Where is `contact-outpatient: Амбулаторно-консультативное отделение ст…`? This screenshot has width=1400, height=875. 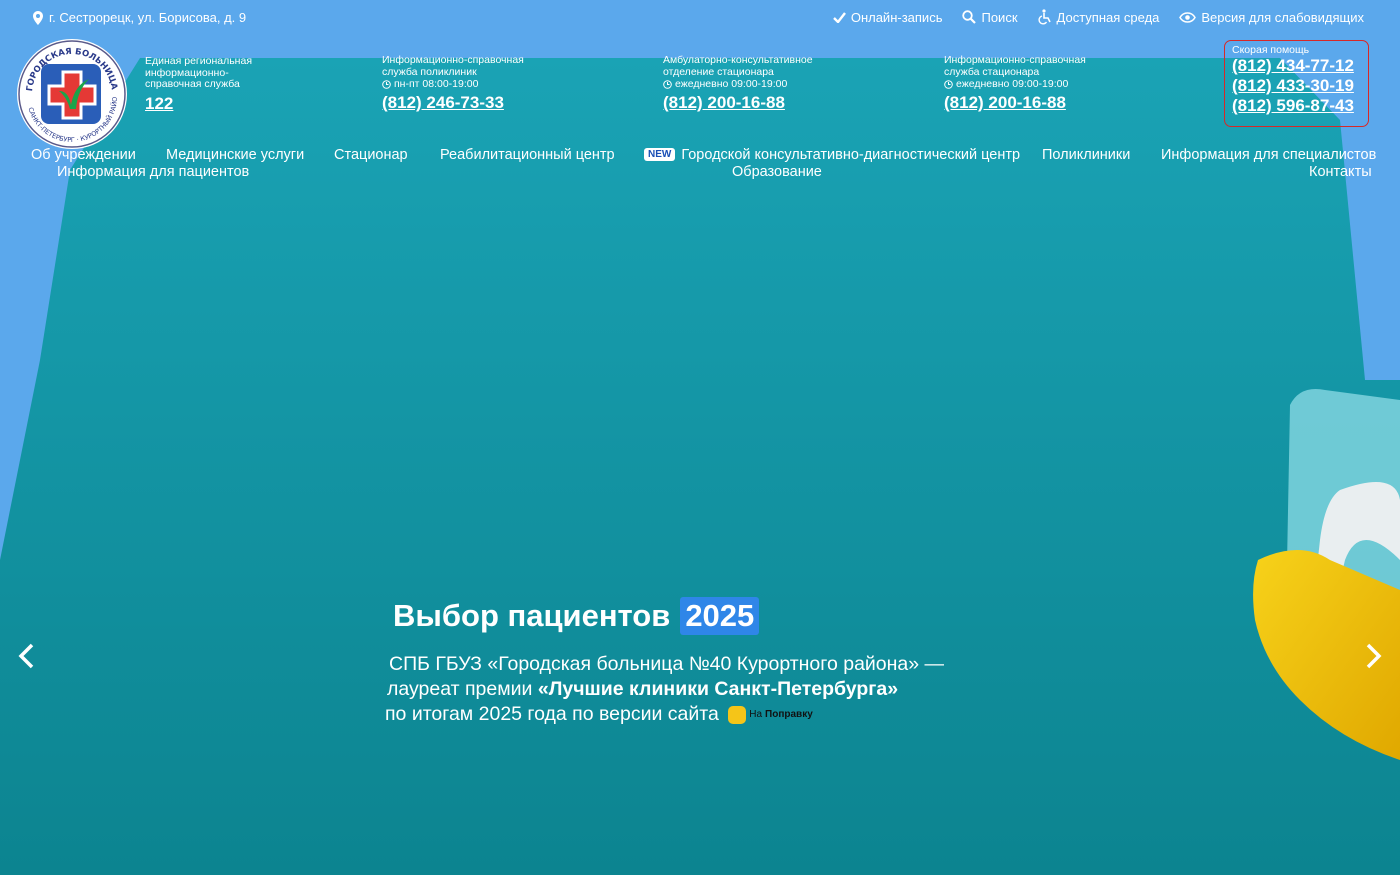 contact-outpatient: Амбулаторно-консультативное отделение ст… is located at coordinates (738, 83).